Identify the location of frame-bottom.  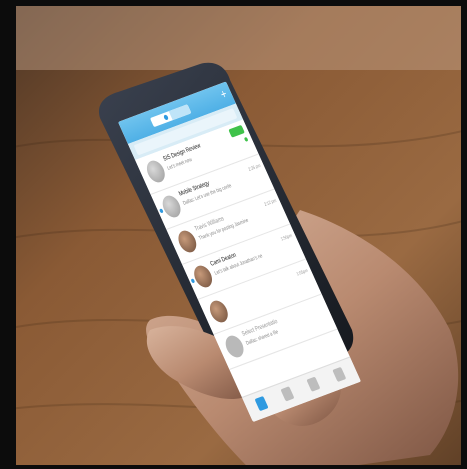
(233, 467).